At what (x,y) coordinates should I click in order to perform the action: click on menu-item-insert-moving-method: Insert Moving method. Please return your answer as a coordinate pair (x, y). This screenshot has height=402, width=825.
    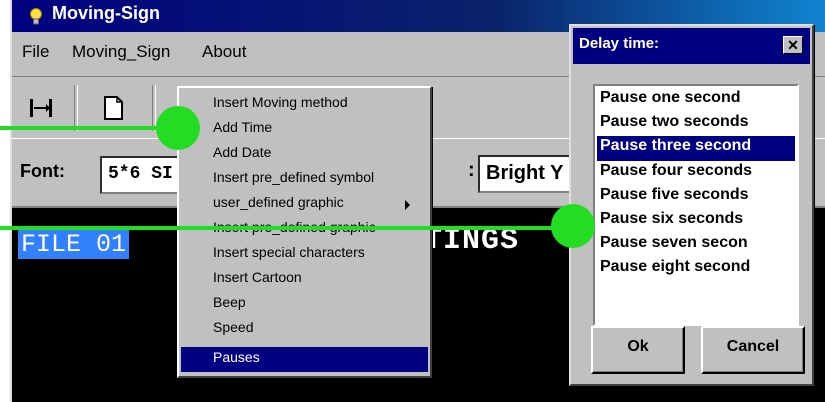
    Looking at the image, I should click on (304, 104).